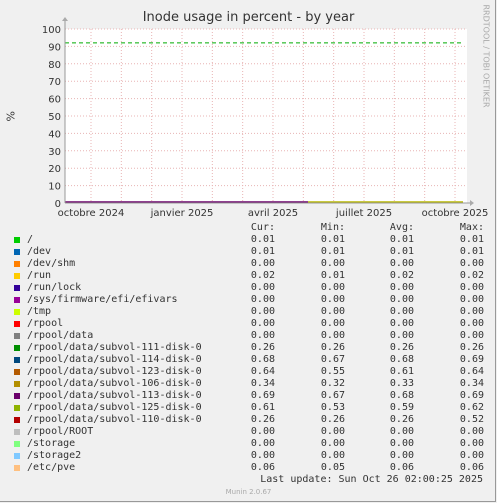  What do you see at coordinates (332, 239) in the screenshot?
I see `legend-value-min: 0.01` at bounding box center [332, 239].